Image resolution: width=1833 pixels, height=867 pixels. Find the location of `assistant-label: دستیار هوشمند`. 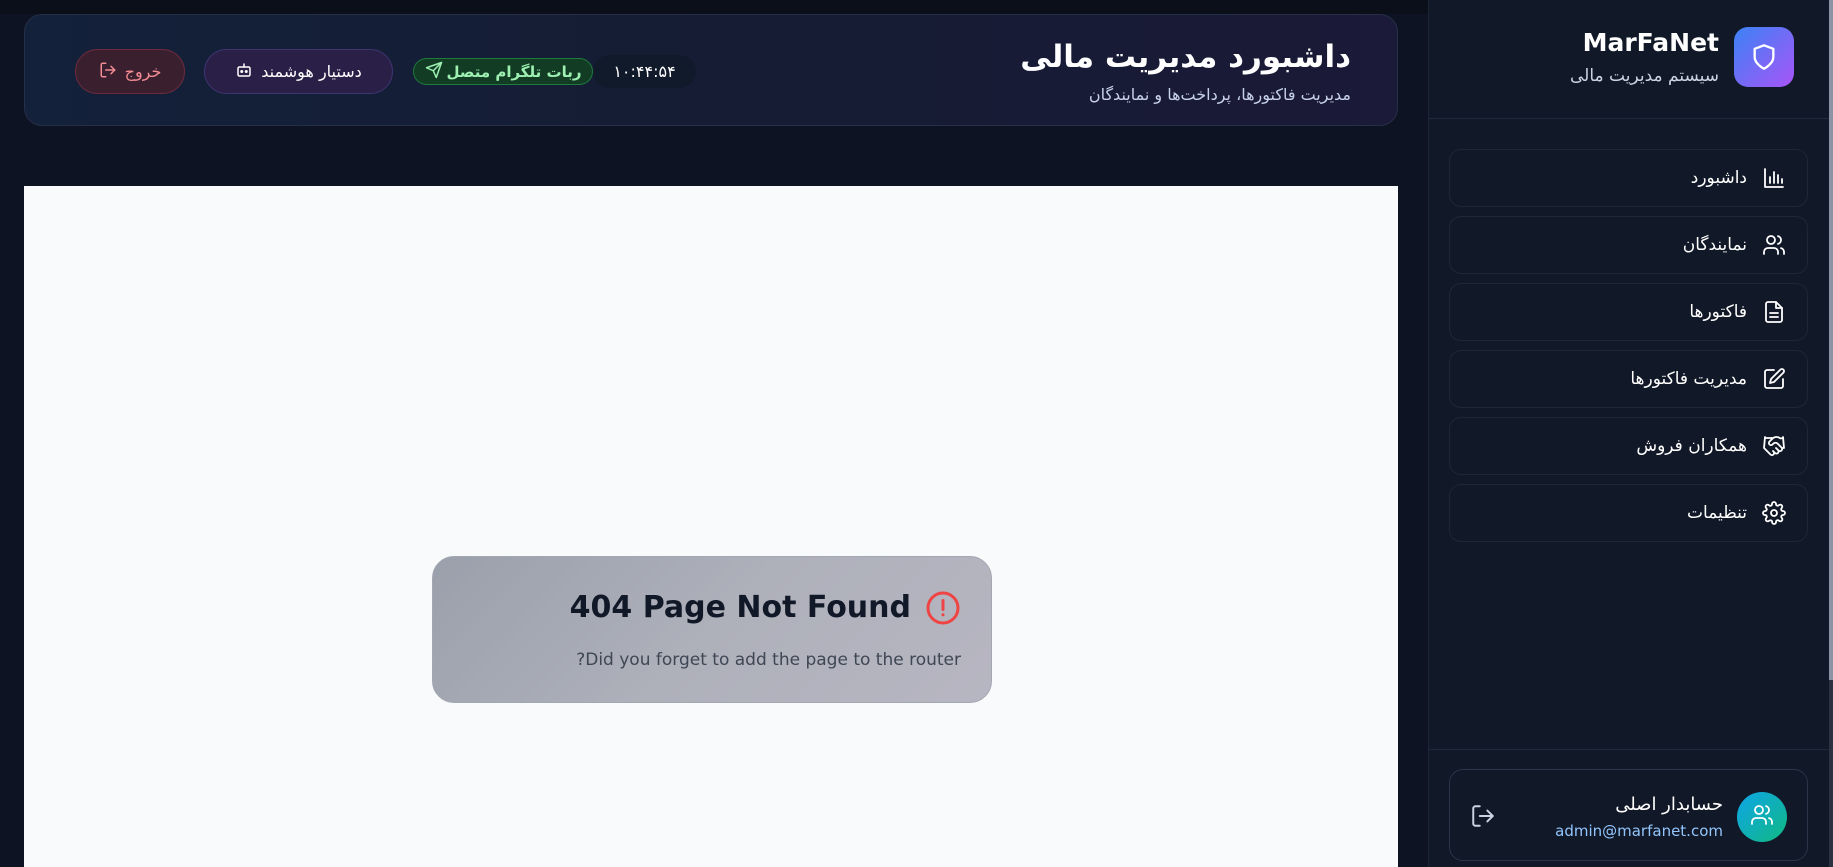

assistant-label: دستیار هوشمند is located at coordinates (311, 71).